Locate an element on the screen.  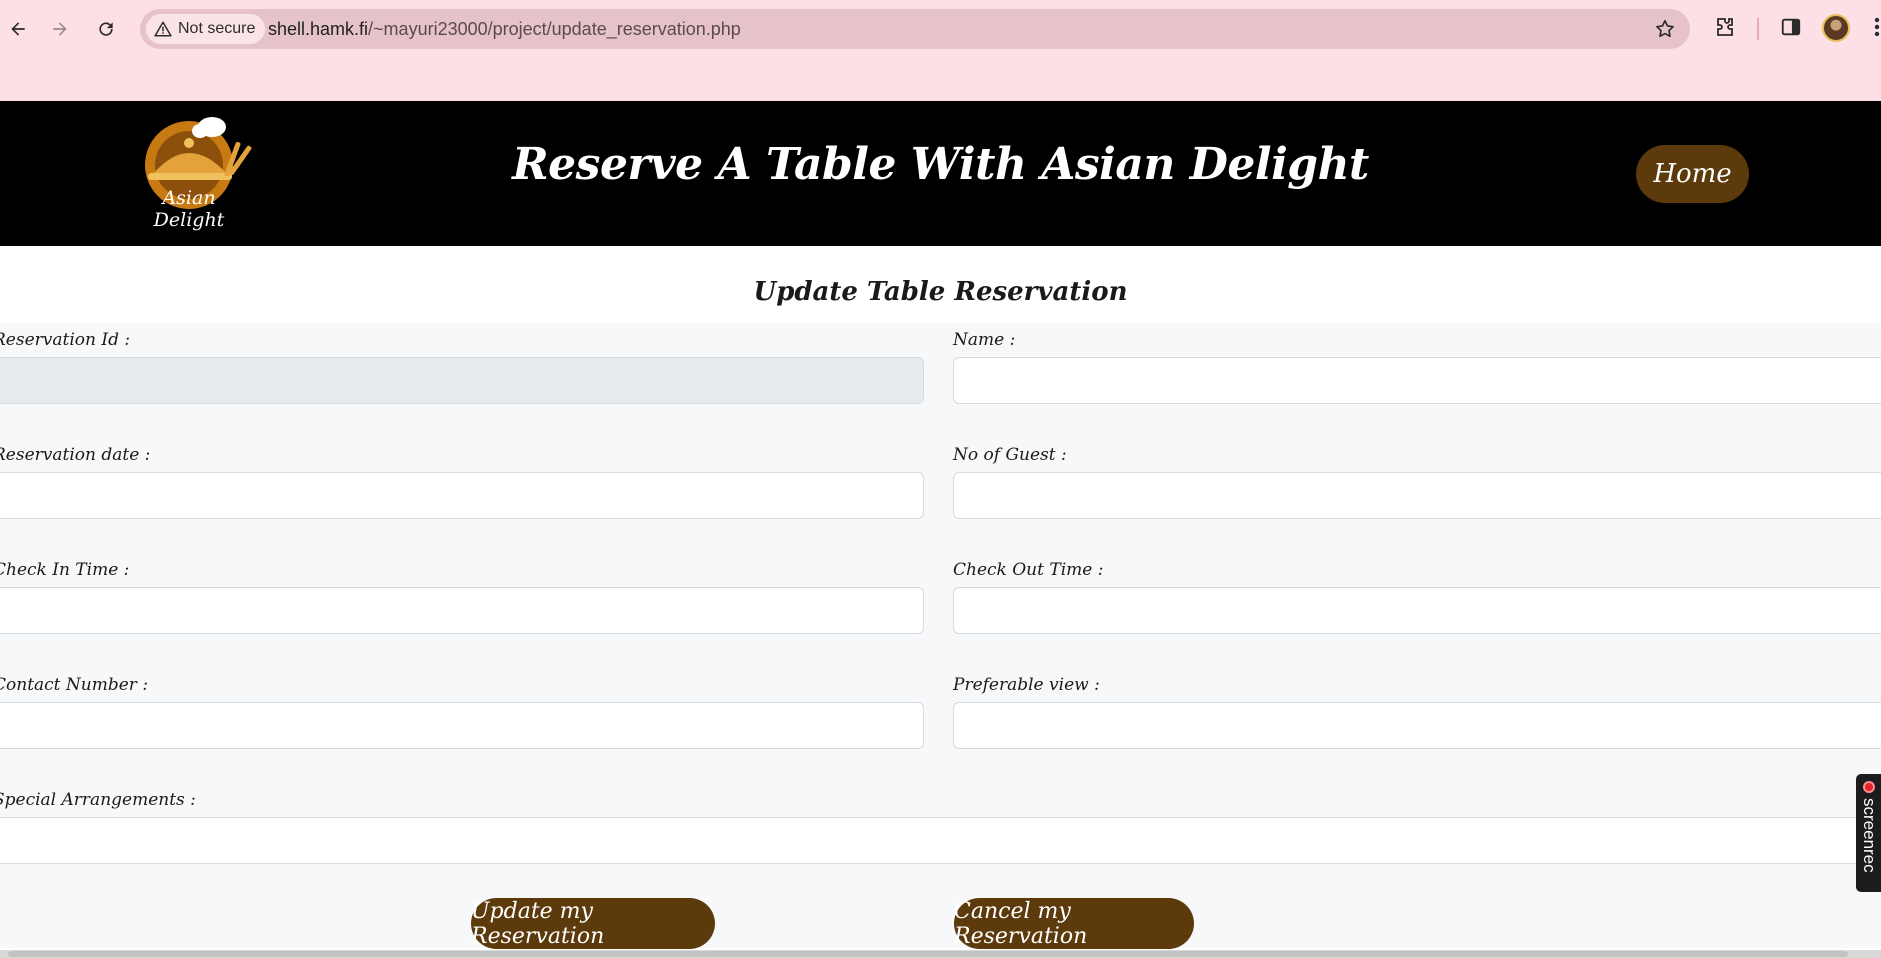
logo-text: Asian Delight is located at coordinates (189, 209).